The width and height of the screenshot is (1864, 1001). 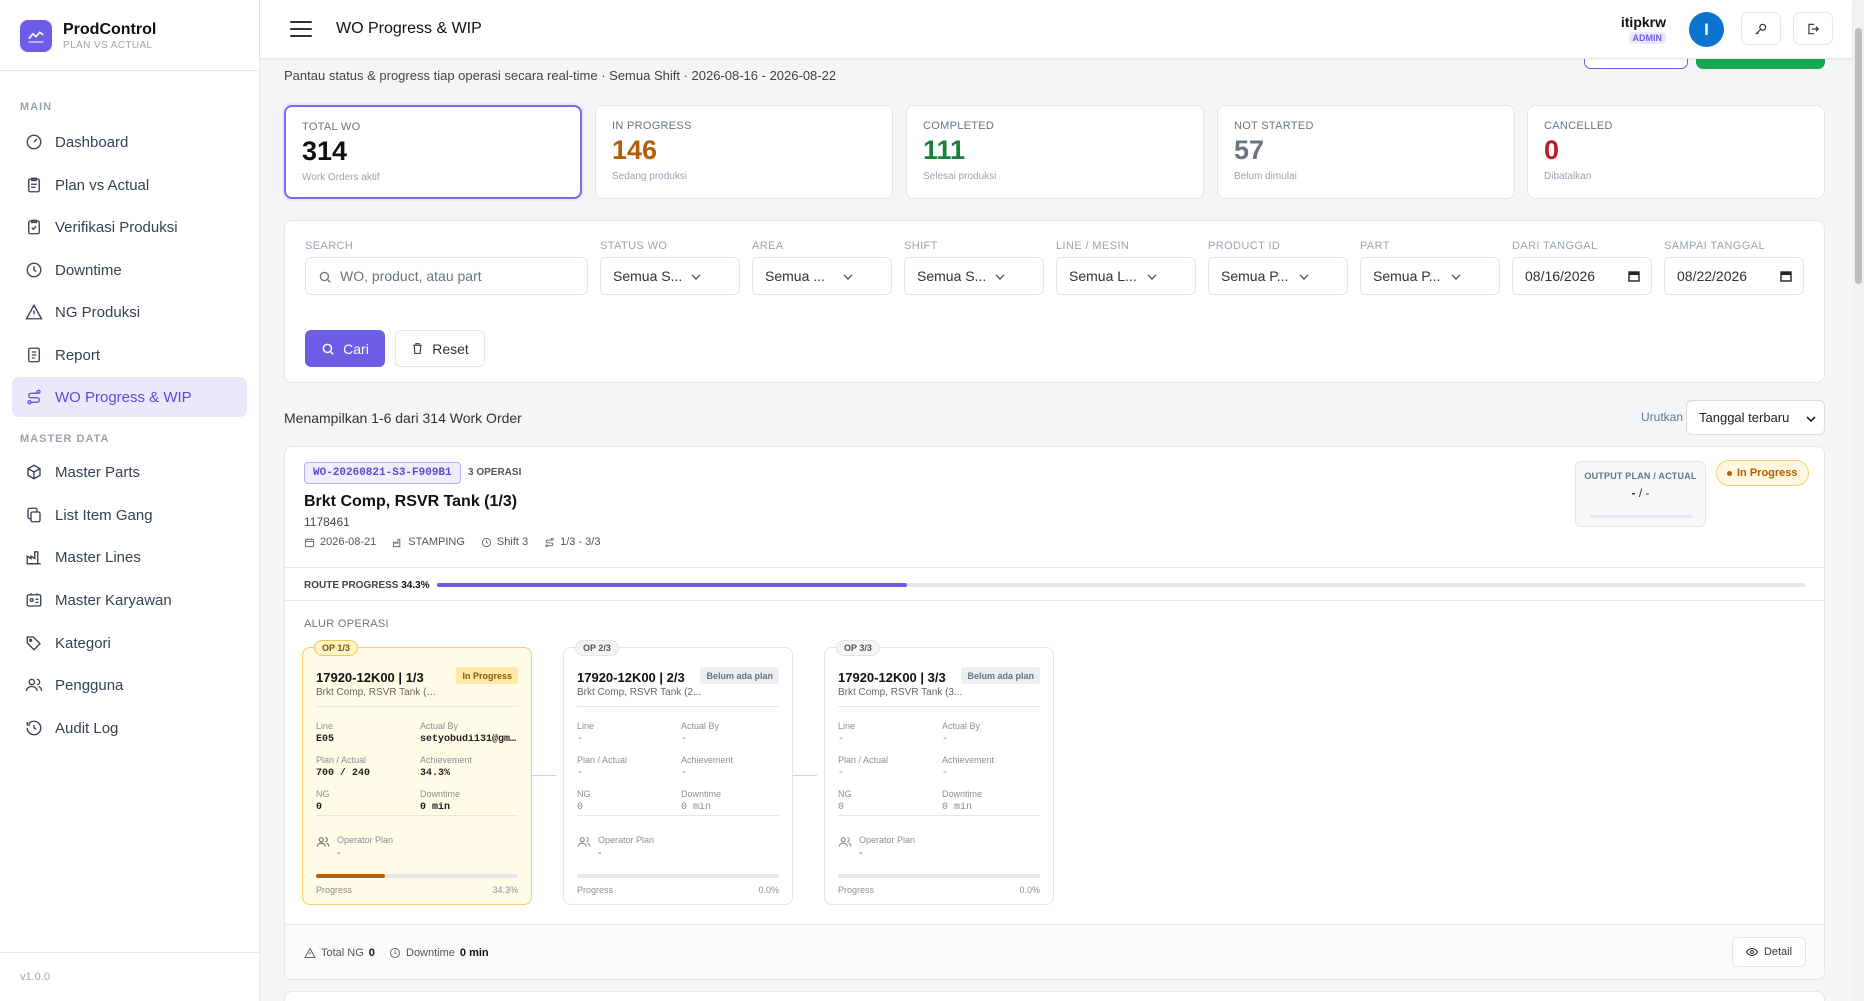 What do you see at coordinates (1858, 500) in the screenshot?
I see `page-scrollbar` at bounding box center [1858, 500].